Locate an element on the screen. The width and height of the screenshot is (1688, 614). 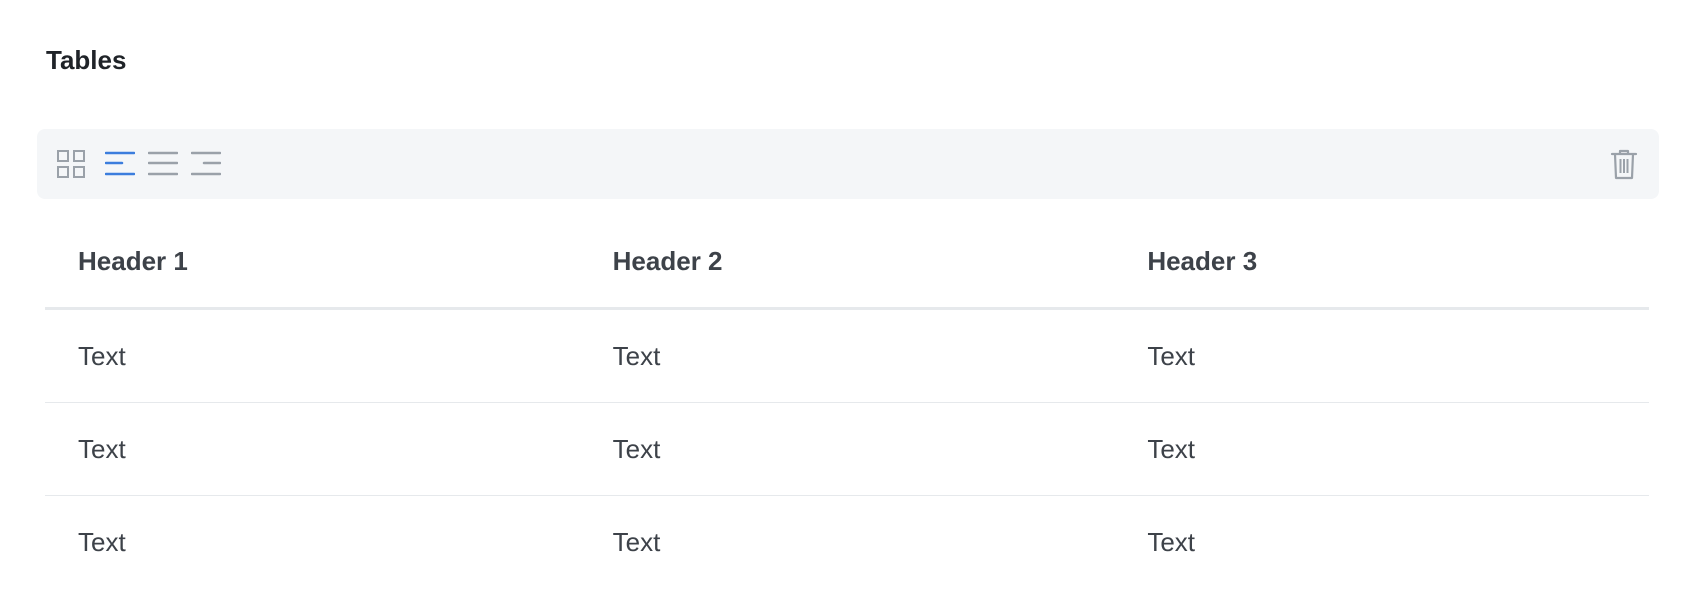
table-toolbar is located at coordinates (848, 164).